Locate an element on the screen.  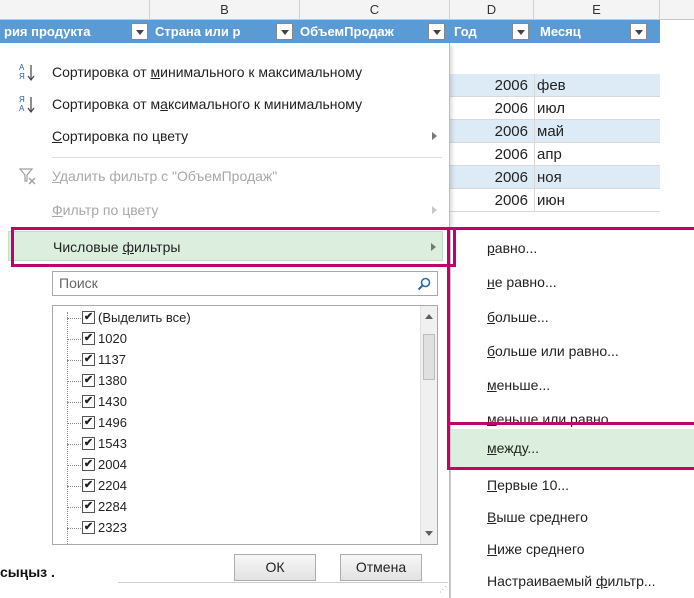
number-filters-item: Числовые фильтры is located at coordinates (225, 246).